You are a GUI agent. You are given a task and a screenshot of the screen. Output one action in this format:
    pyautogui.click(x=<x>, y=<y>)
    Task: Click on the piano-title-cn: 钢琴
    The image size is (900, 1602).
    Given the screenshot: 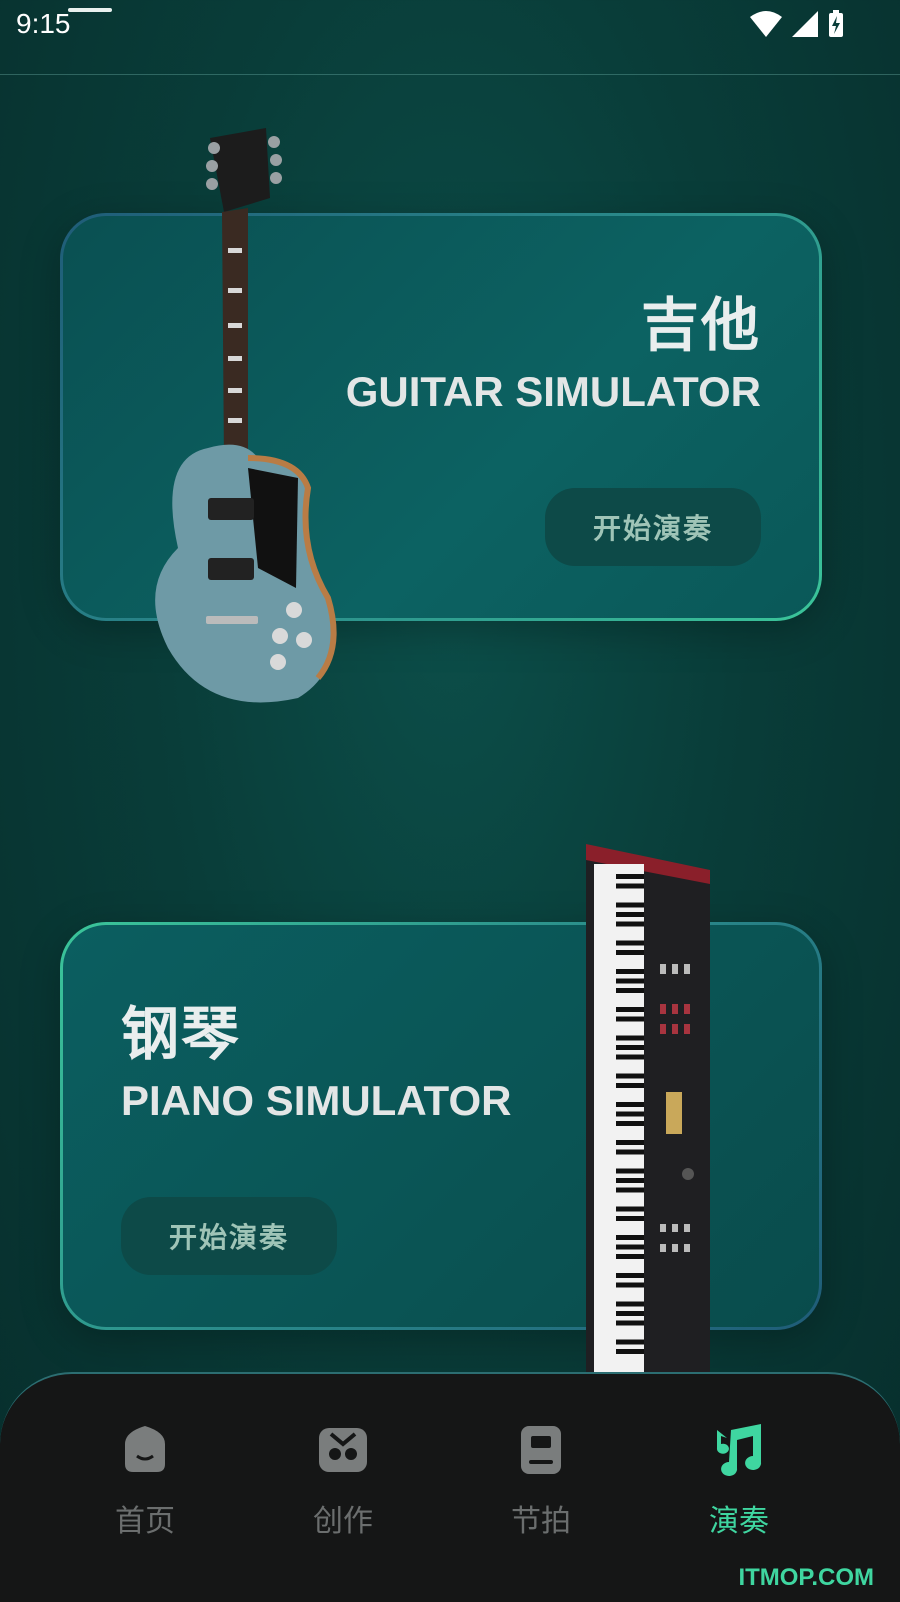 What is the action you would take?
    pyautogui.click(x=181, y=1034)
    